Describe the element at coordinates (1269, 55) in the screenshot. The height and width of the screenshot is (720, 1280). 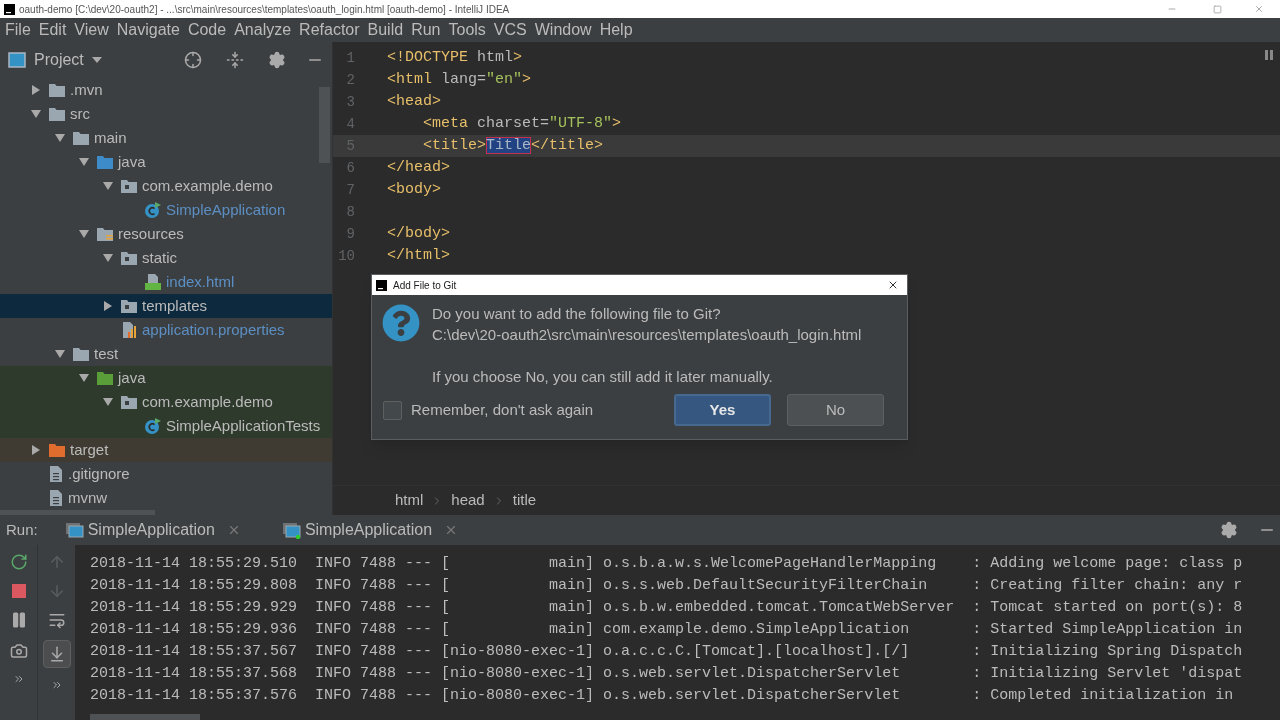
I see `pause-marker-icon` at that location.